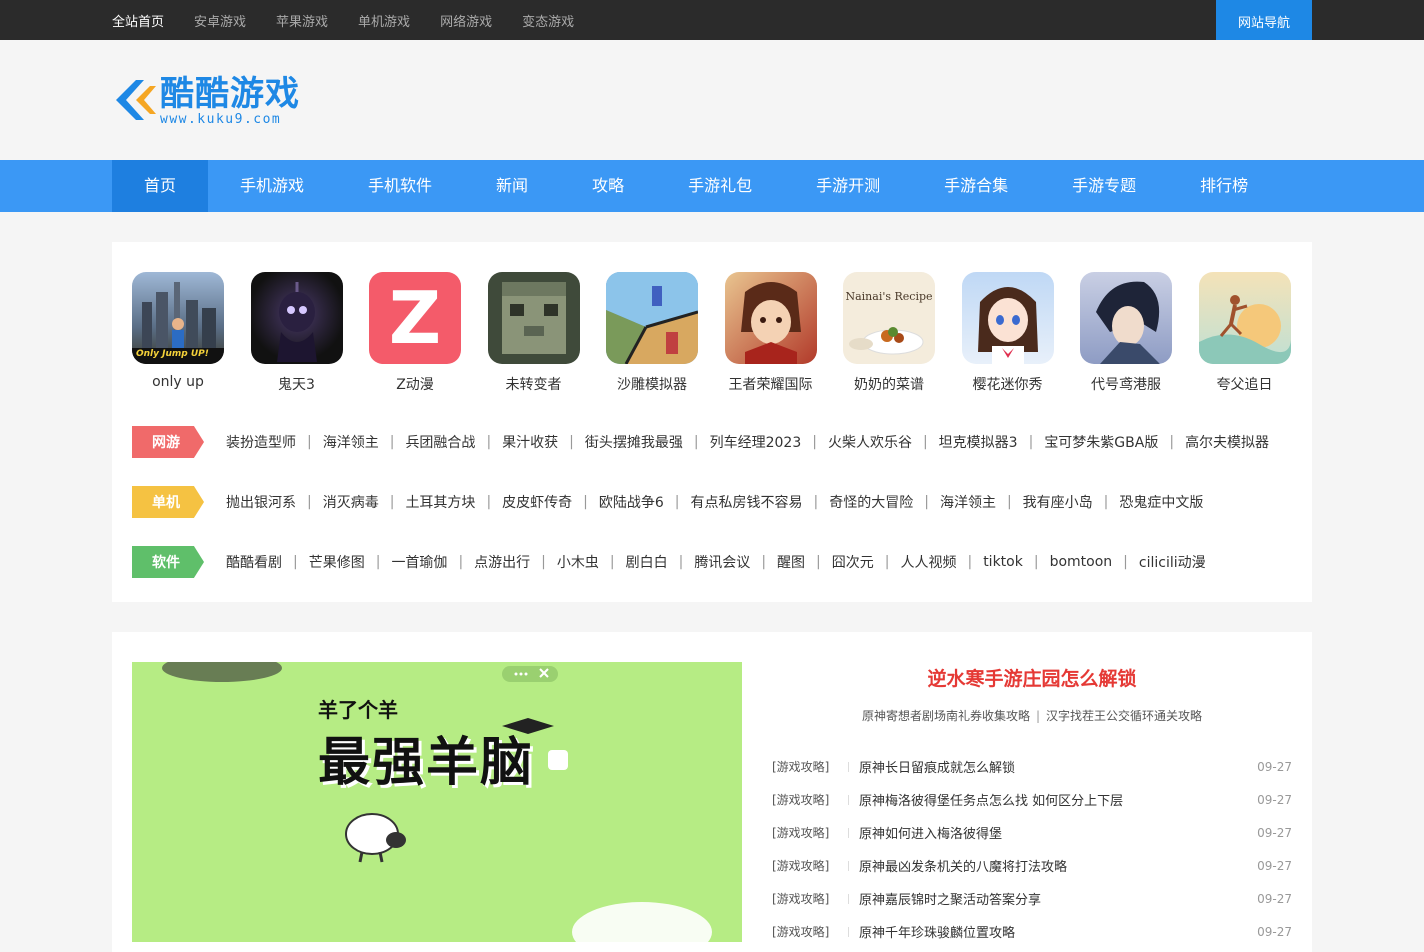 The width and height of the screenshot is (1424, 952). What do you see at coordinates (384, 20) in the screenshot?
I see `top-link-single: 单机游戏` at bounding box center [384, 20].